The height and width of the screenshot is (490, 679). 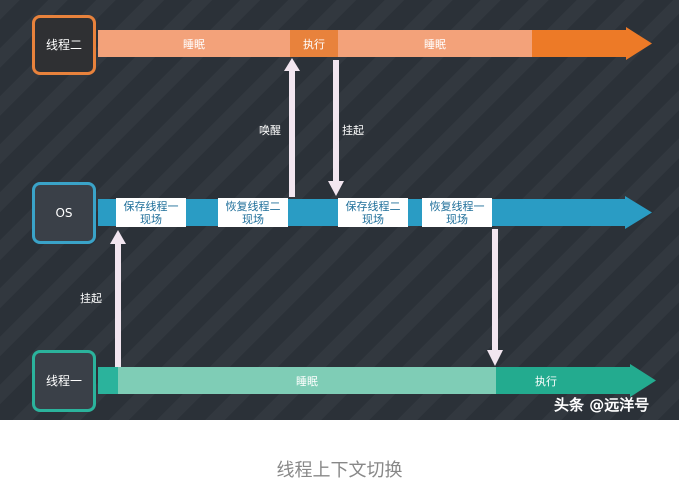 I want to click on figure-caption: 线程上下文切换, so click(x=339, y=470).